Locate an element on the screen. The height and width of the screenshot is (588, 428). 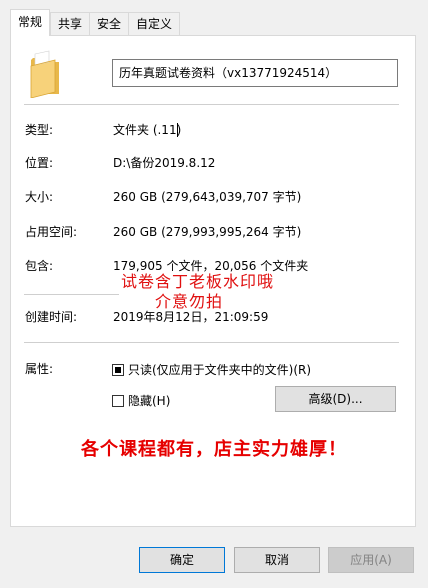
tab-general: 常规 is located at coordinates (30, 22).